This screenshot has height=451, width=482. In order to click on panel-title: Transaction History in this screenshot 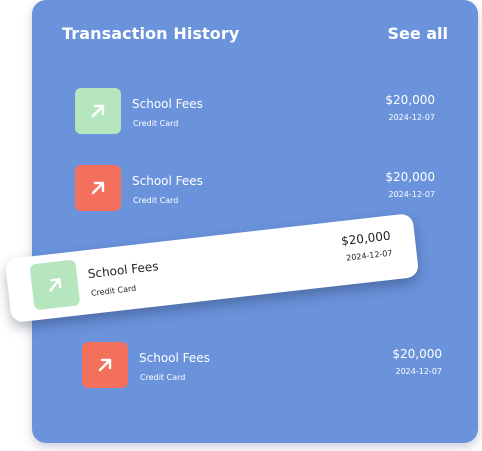, I will do `click(151, 33)`.